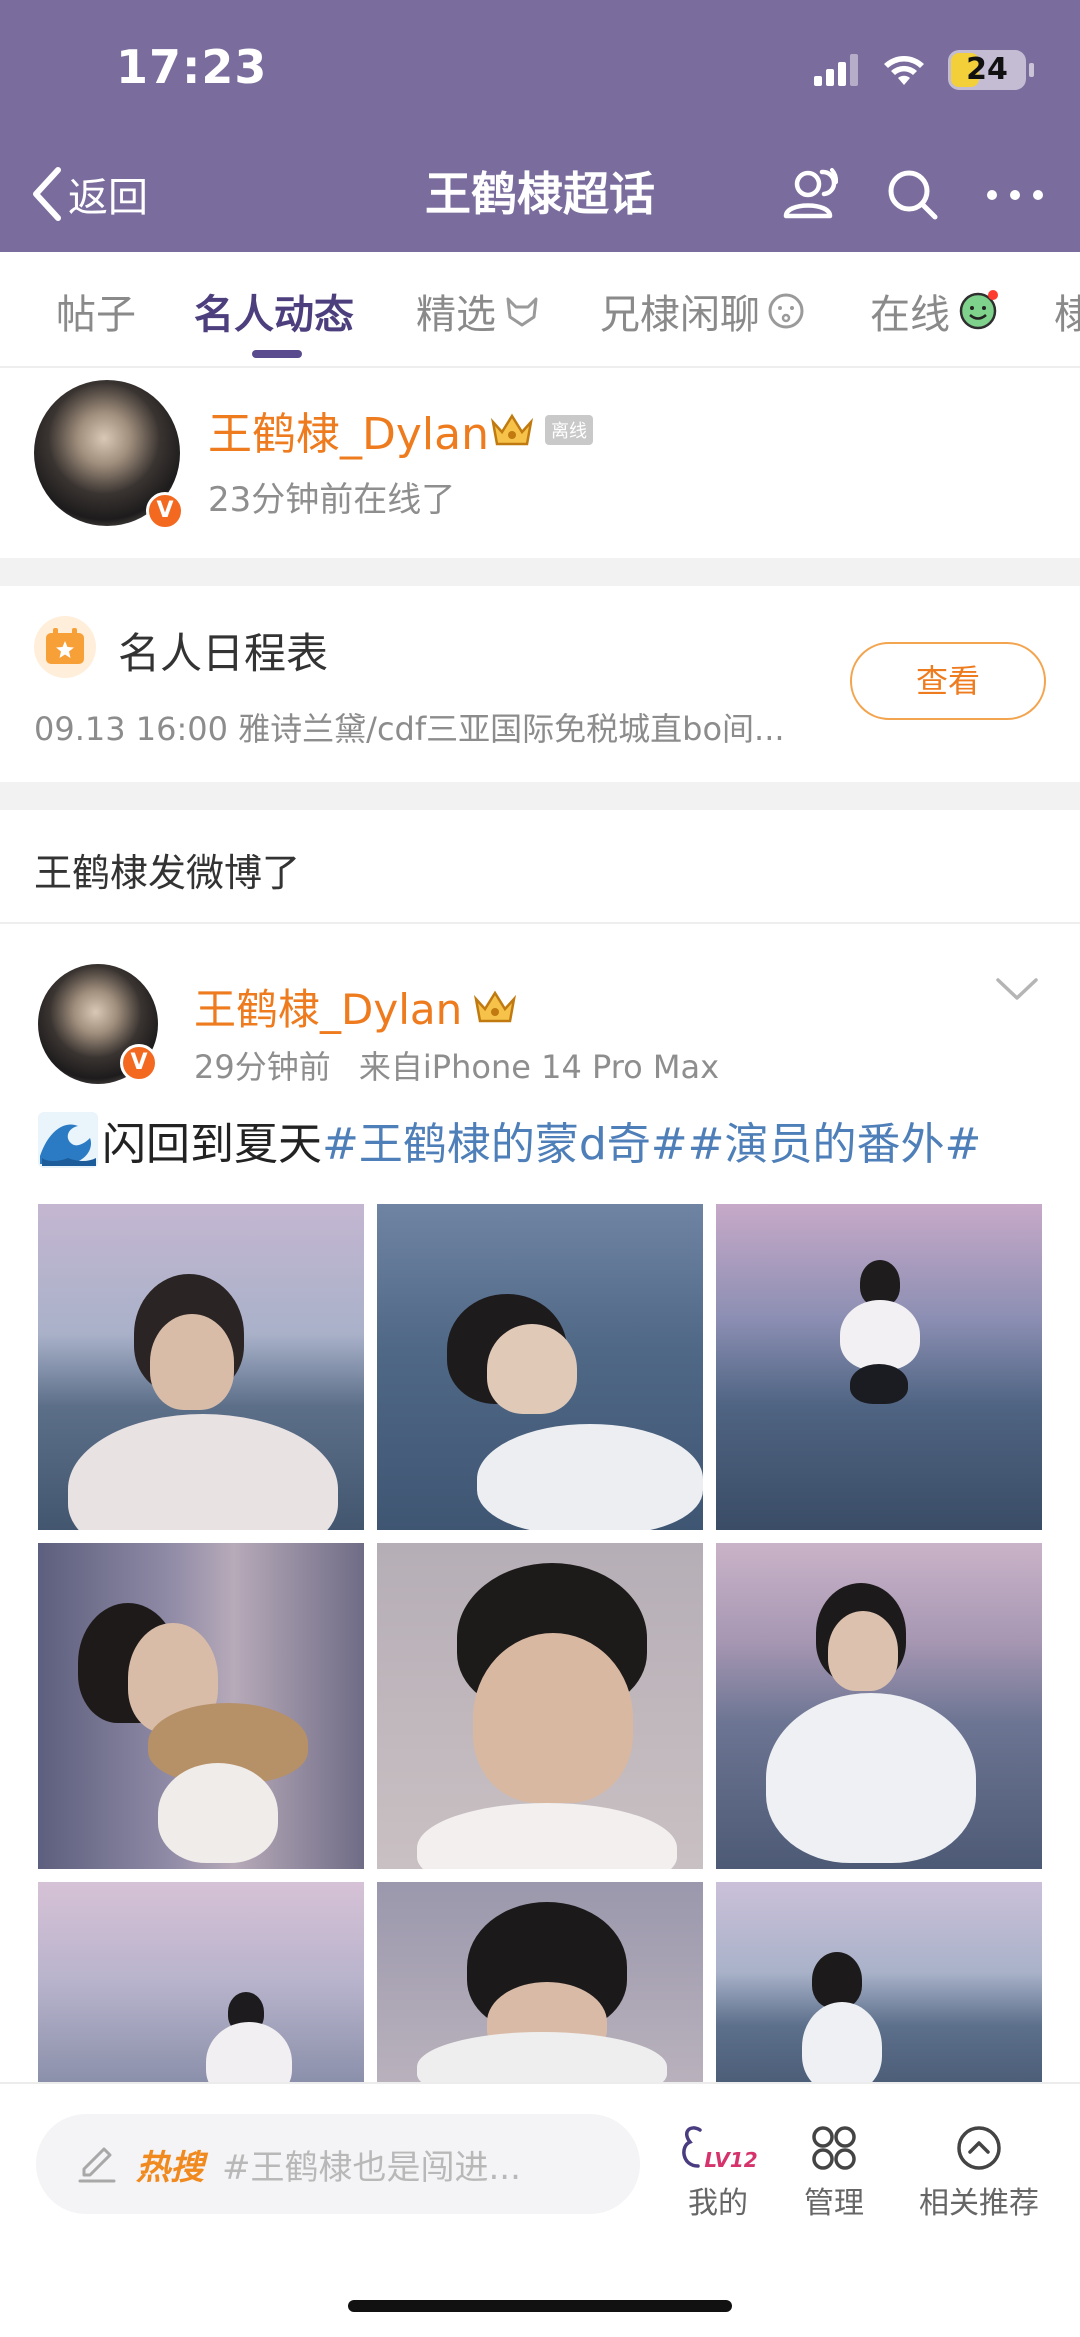 This screenshot has height=2337, width=1080. What do you see at coordinates (731, 2160) in the screenshot?
I see `level-badge: LV12` at bounding box center [731, 2160].